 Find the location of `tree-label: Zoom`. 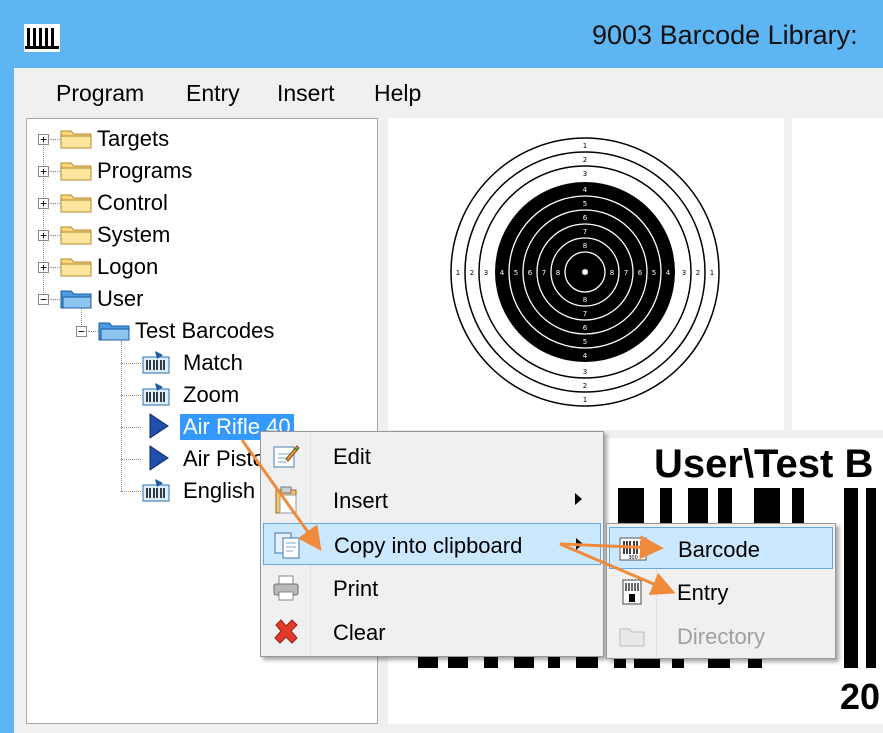

tree-label: Zoom is located at coordinates (211, 394).